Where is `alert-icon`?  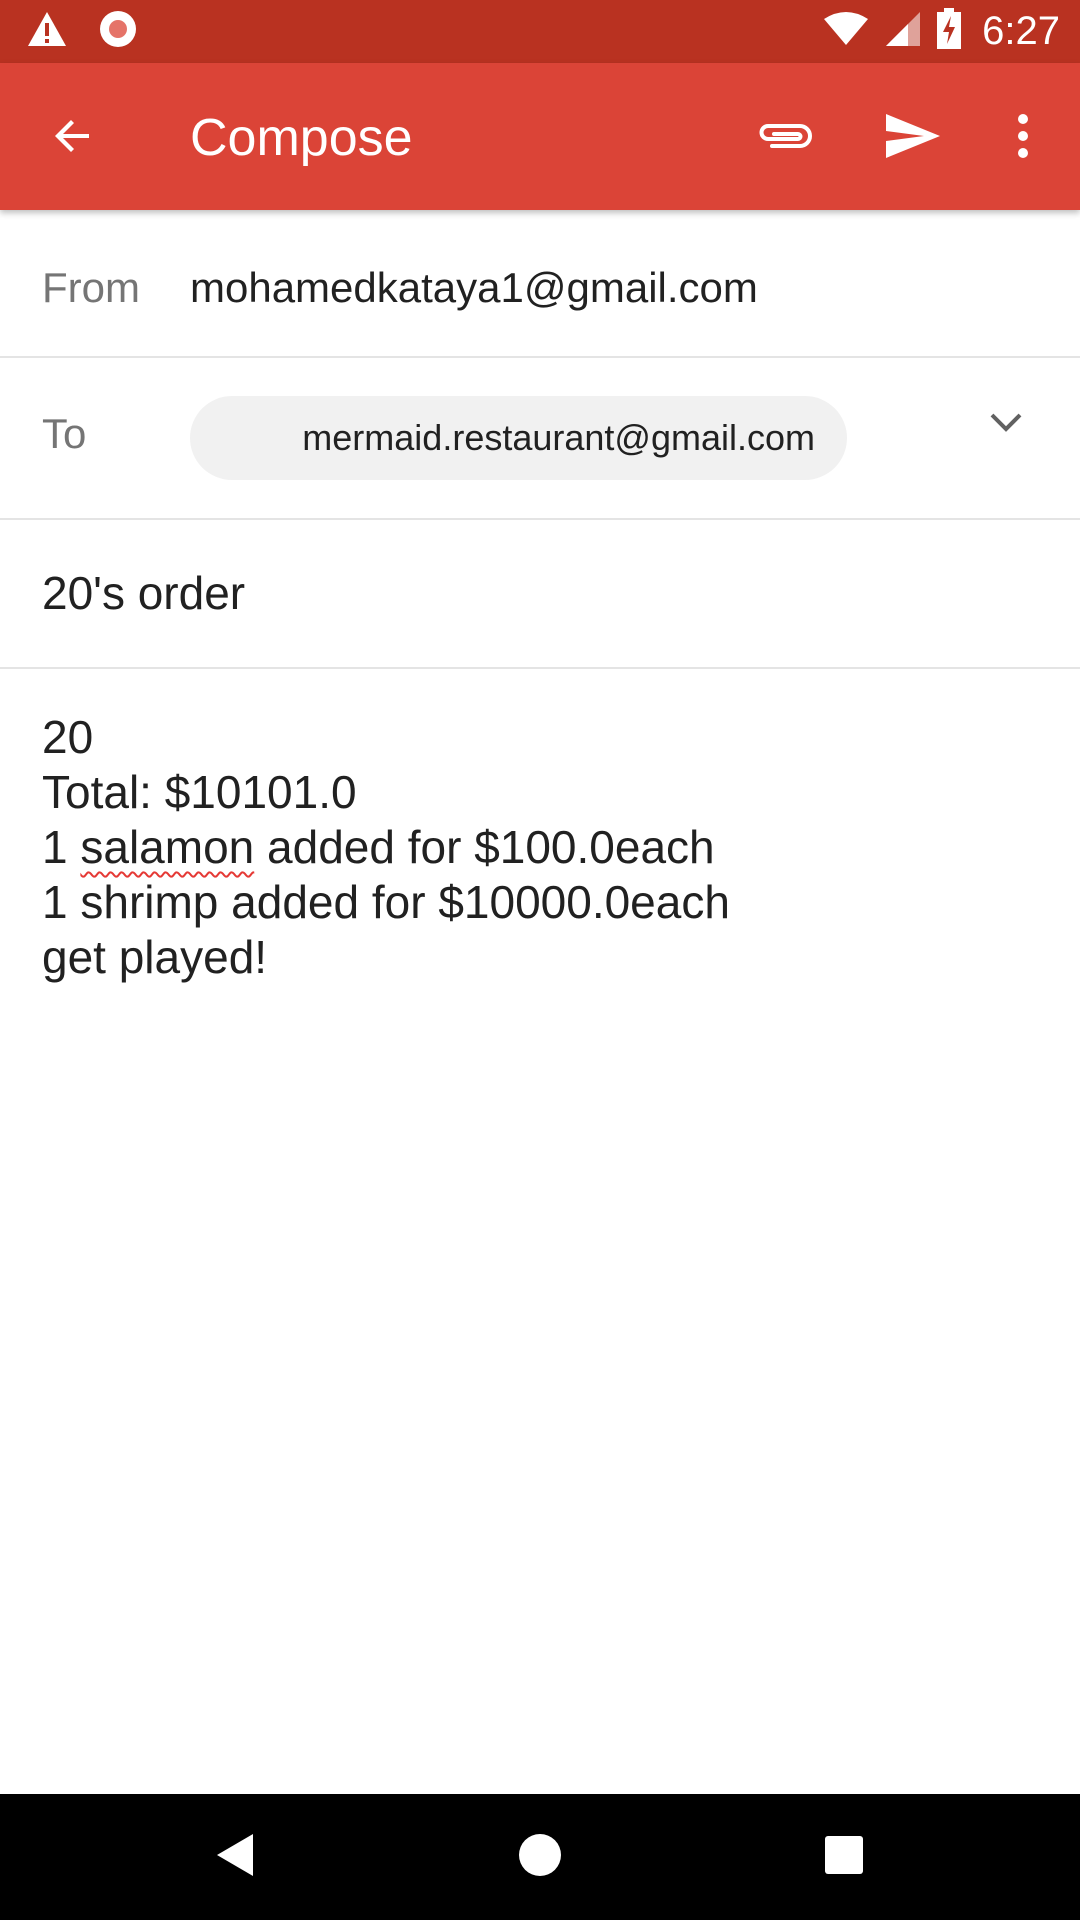 alert-icon is located at coordinates (47, 31).